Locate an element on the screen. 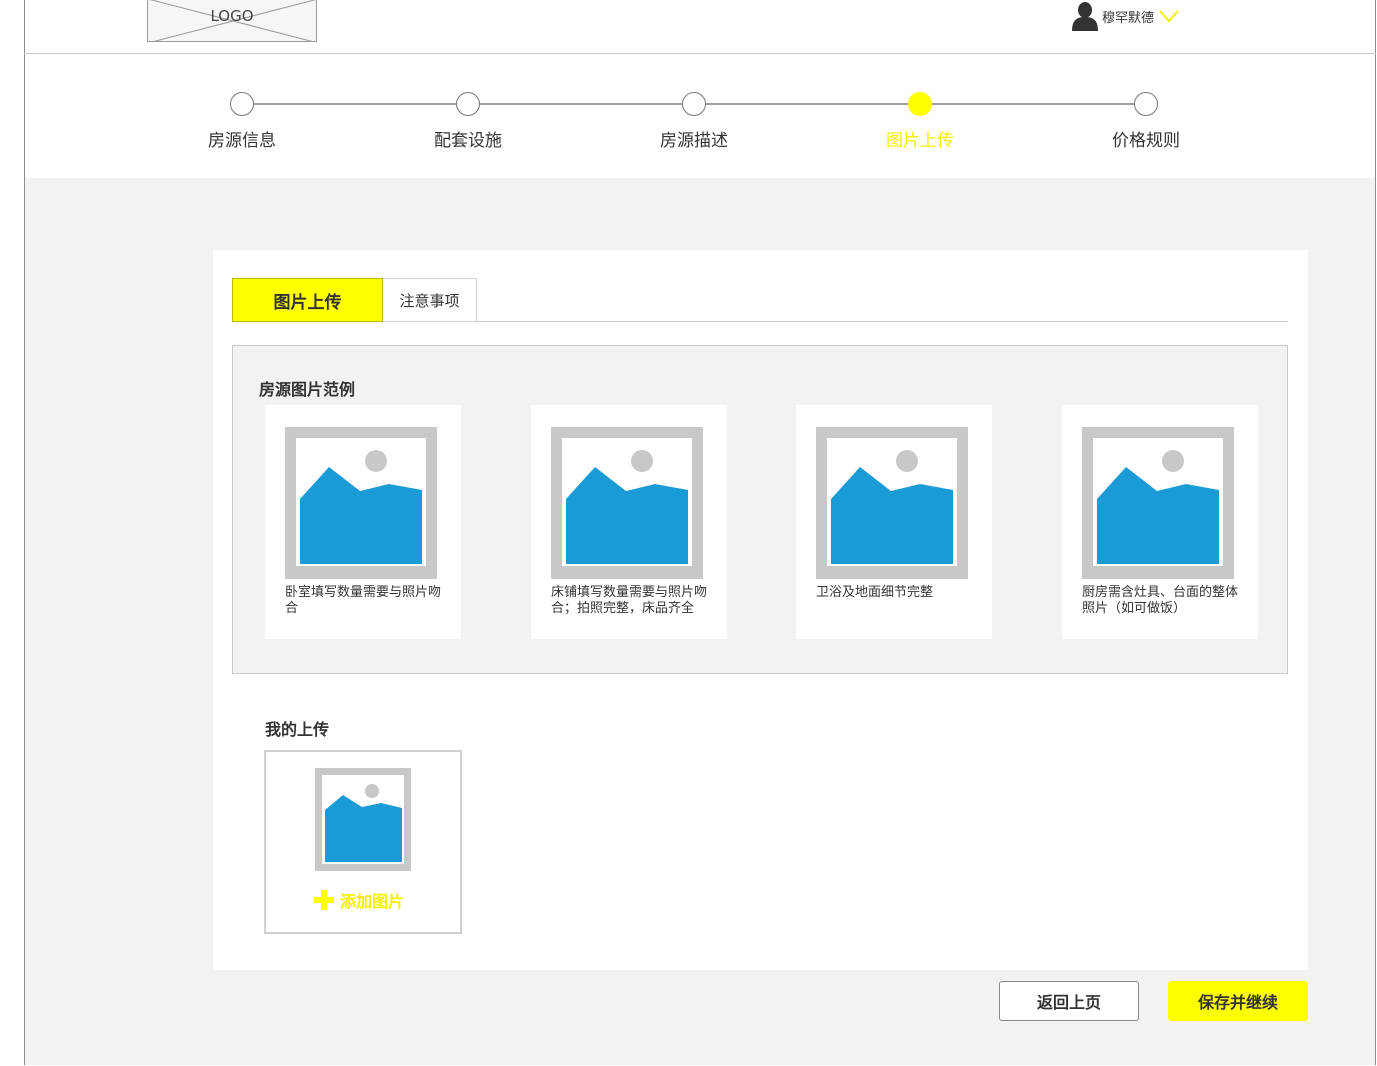  add-image-box: 添加图片 is located at coordinates (363, 842).